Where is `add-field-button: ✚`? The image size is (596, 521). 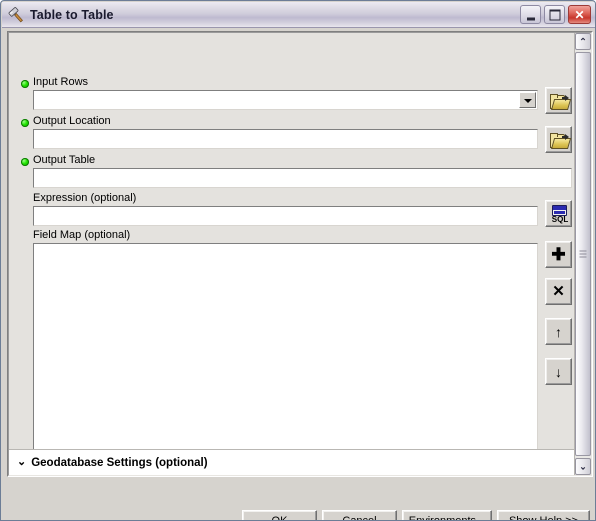
add-field-button: ✚ is located at coordinates (558, 254).